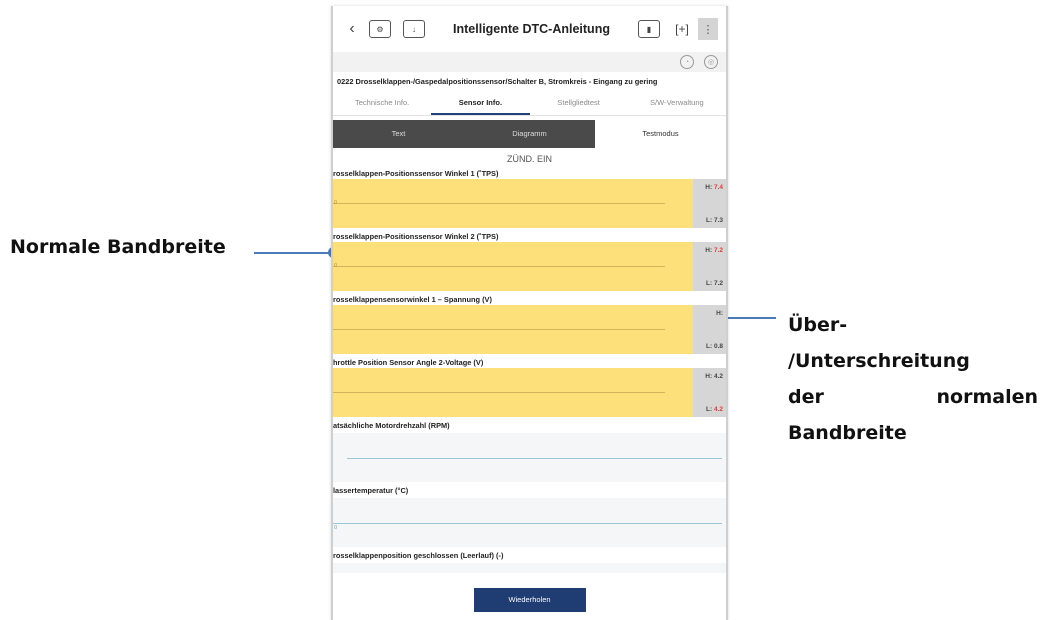  I want to click on sensor-range: H: 7.2 L: 7.2, so click(709, 266).